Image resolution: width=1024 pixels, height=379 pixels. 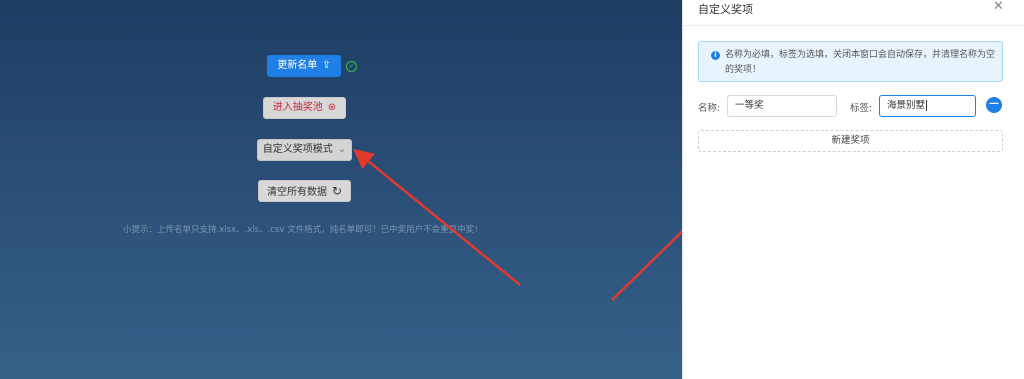 I want to click on enter-pool-button: 进入抽奖池 ⊛, so click(x=304, y=108).